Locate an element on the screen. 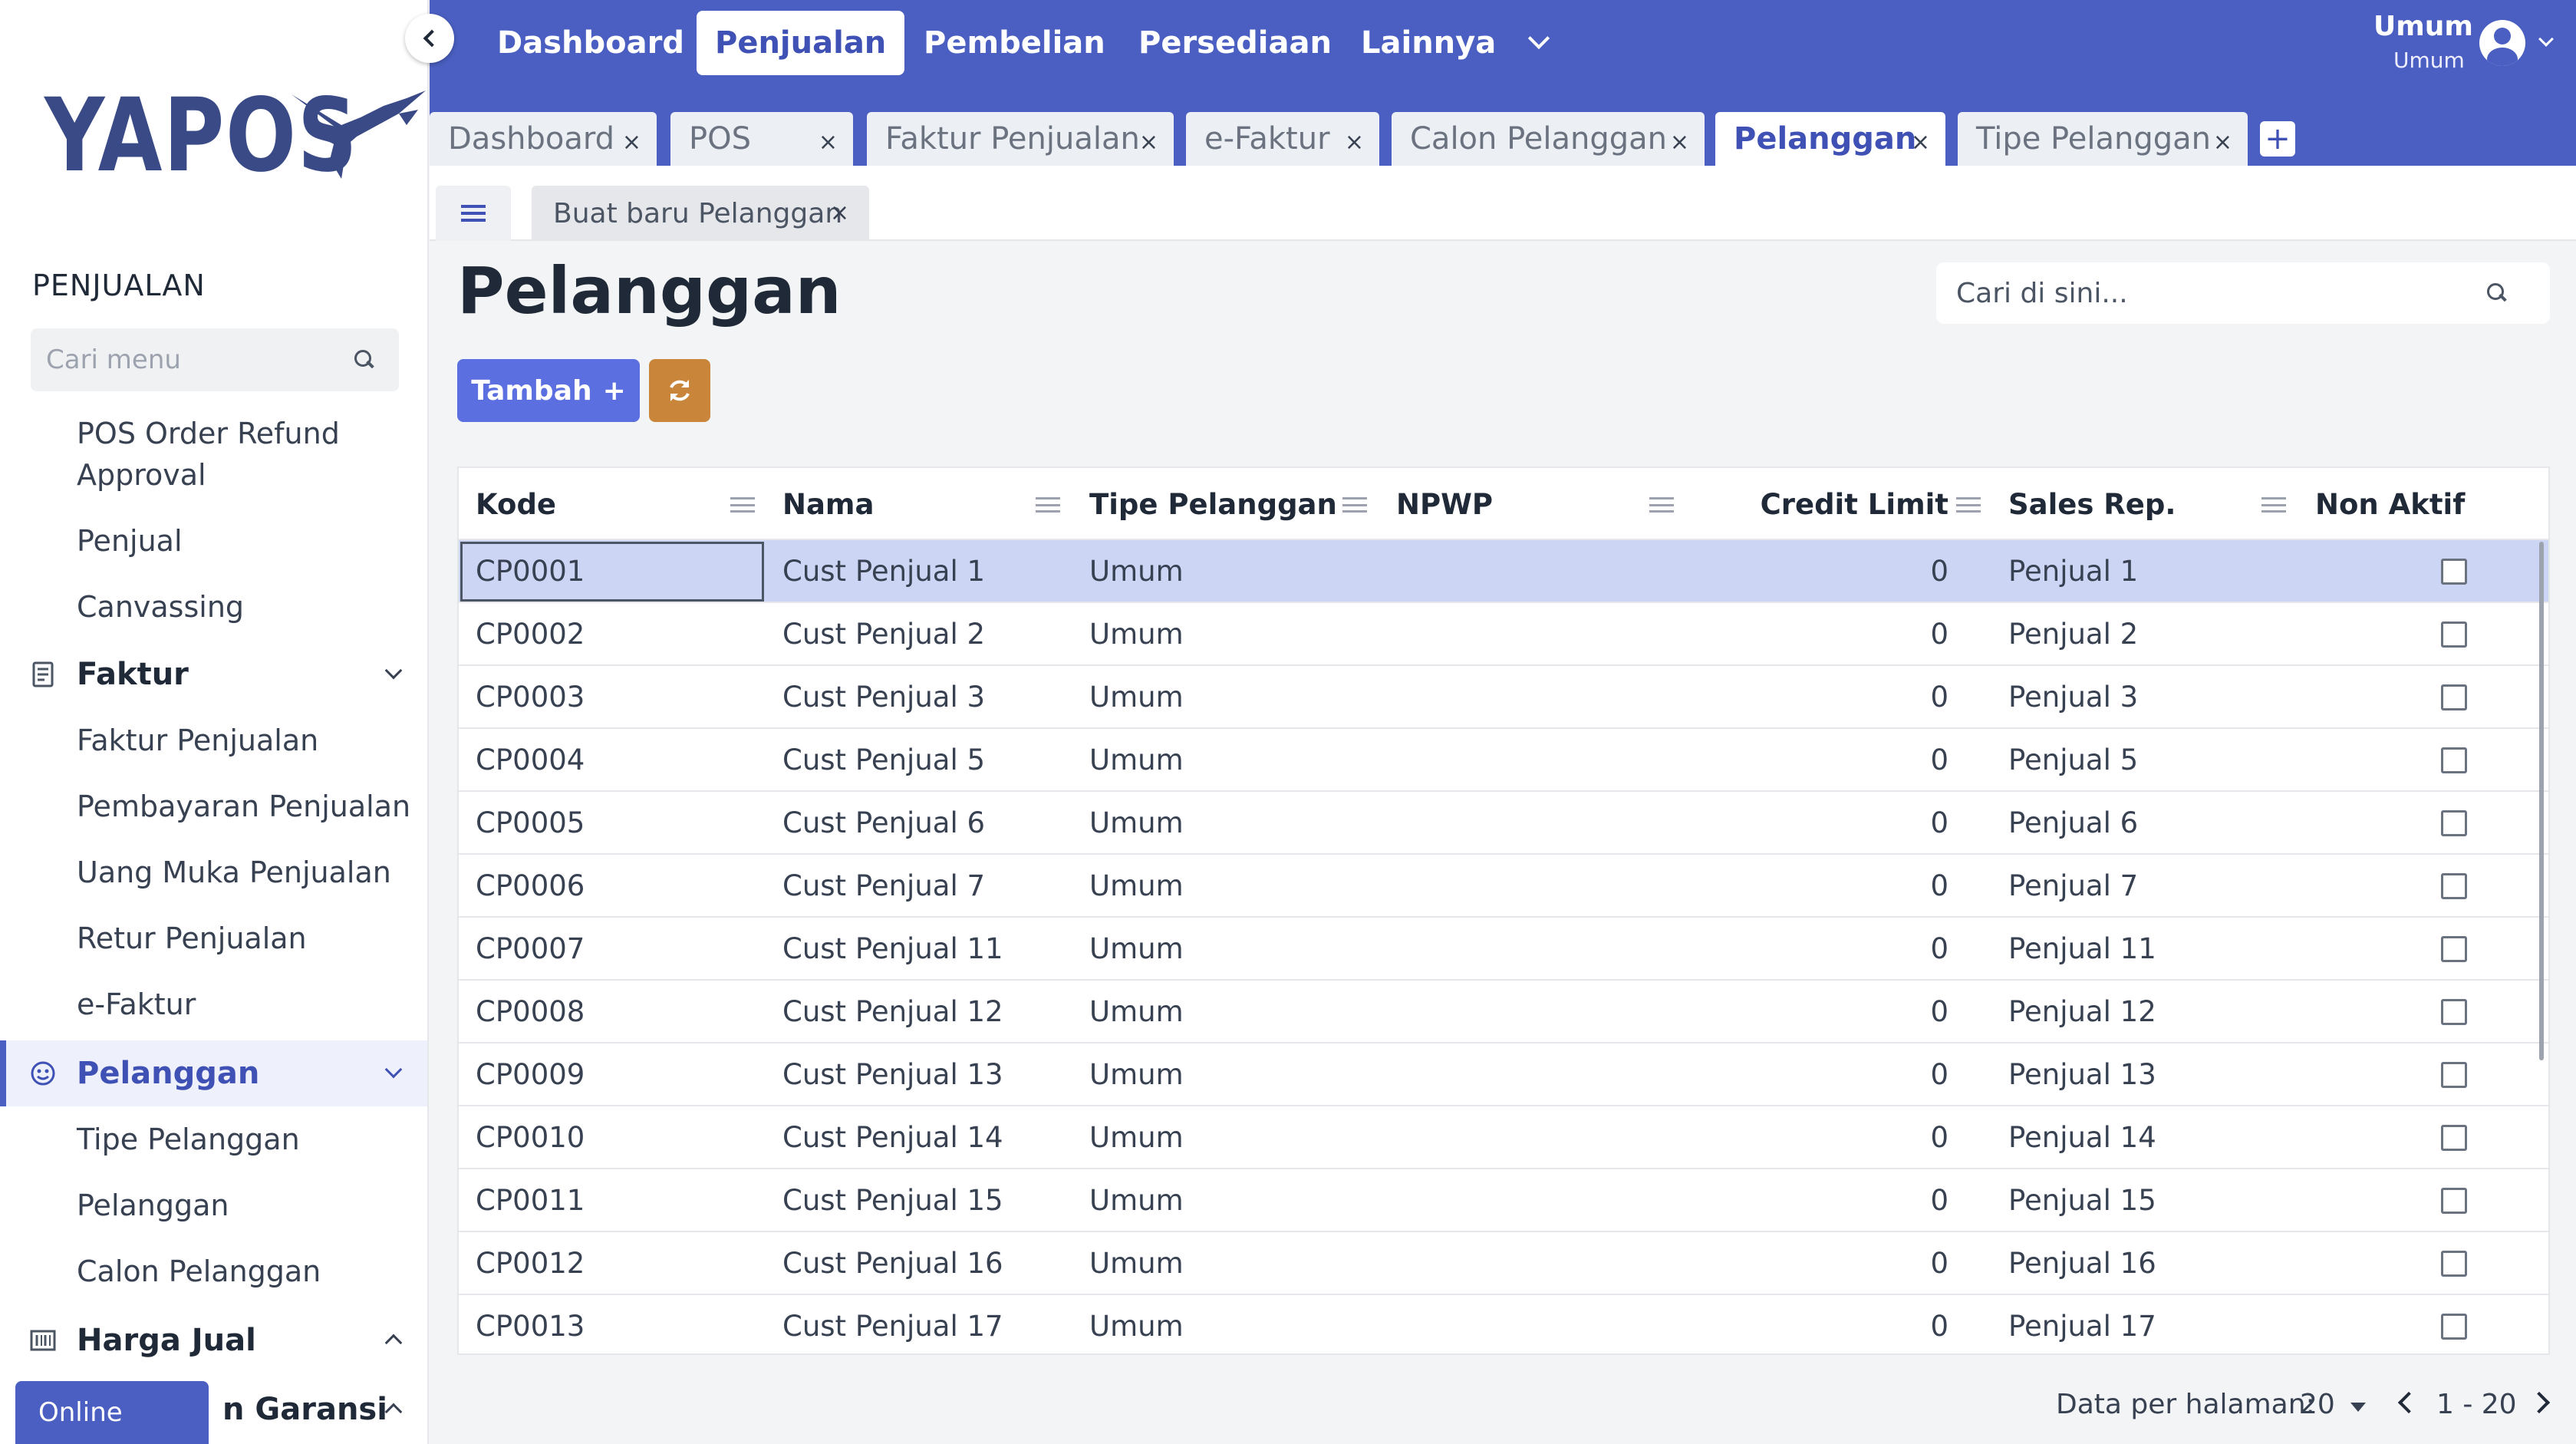 This screenshot has width=2576, height=1444. cell-nama: Cust Penjual 5 is located at coordinates (883, 760).